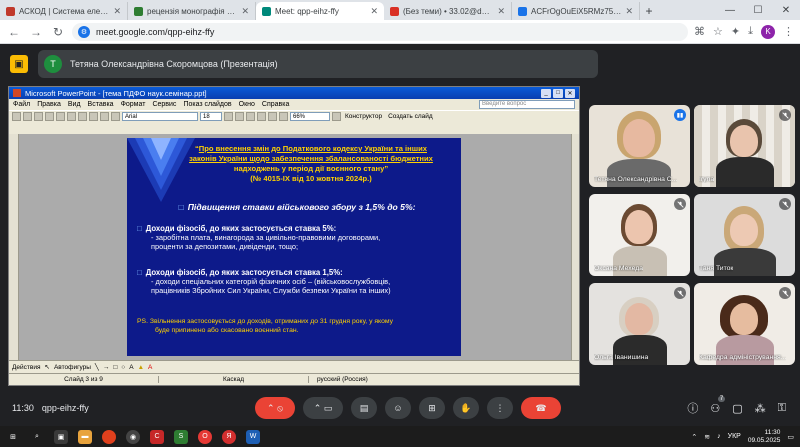 The image size is (800, 447). Describe the element at coordinates (16, 116) in the screenshot. I see `new-doc-icon` at that location.